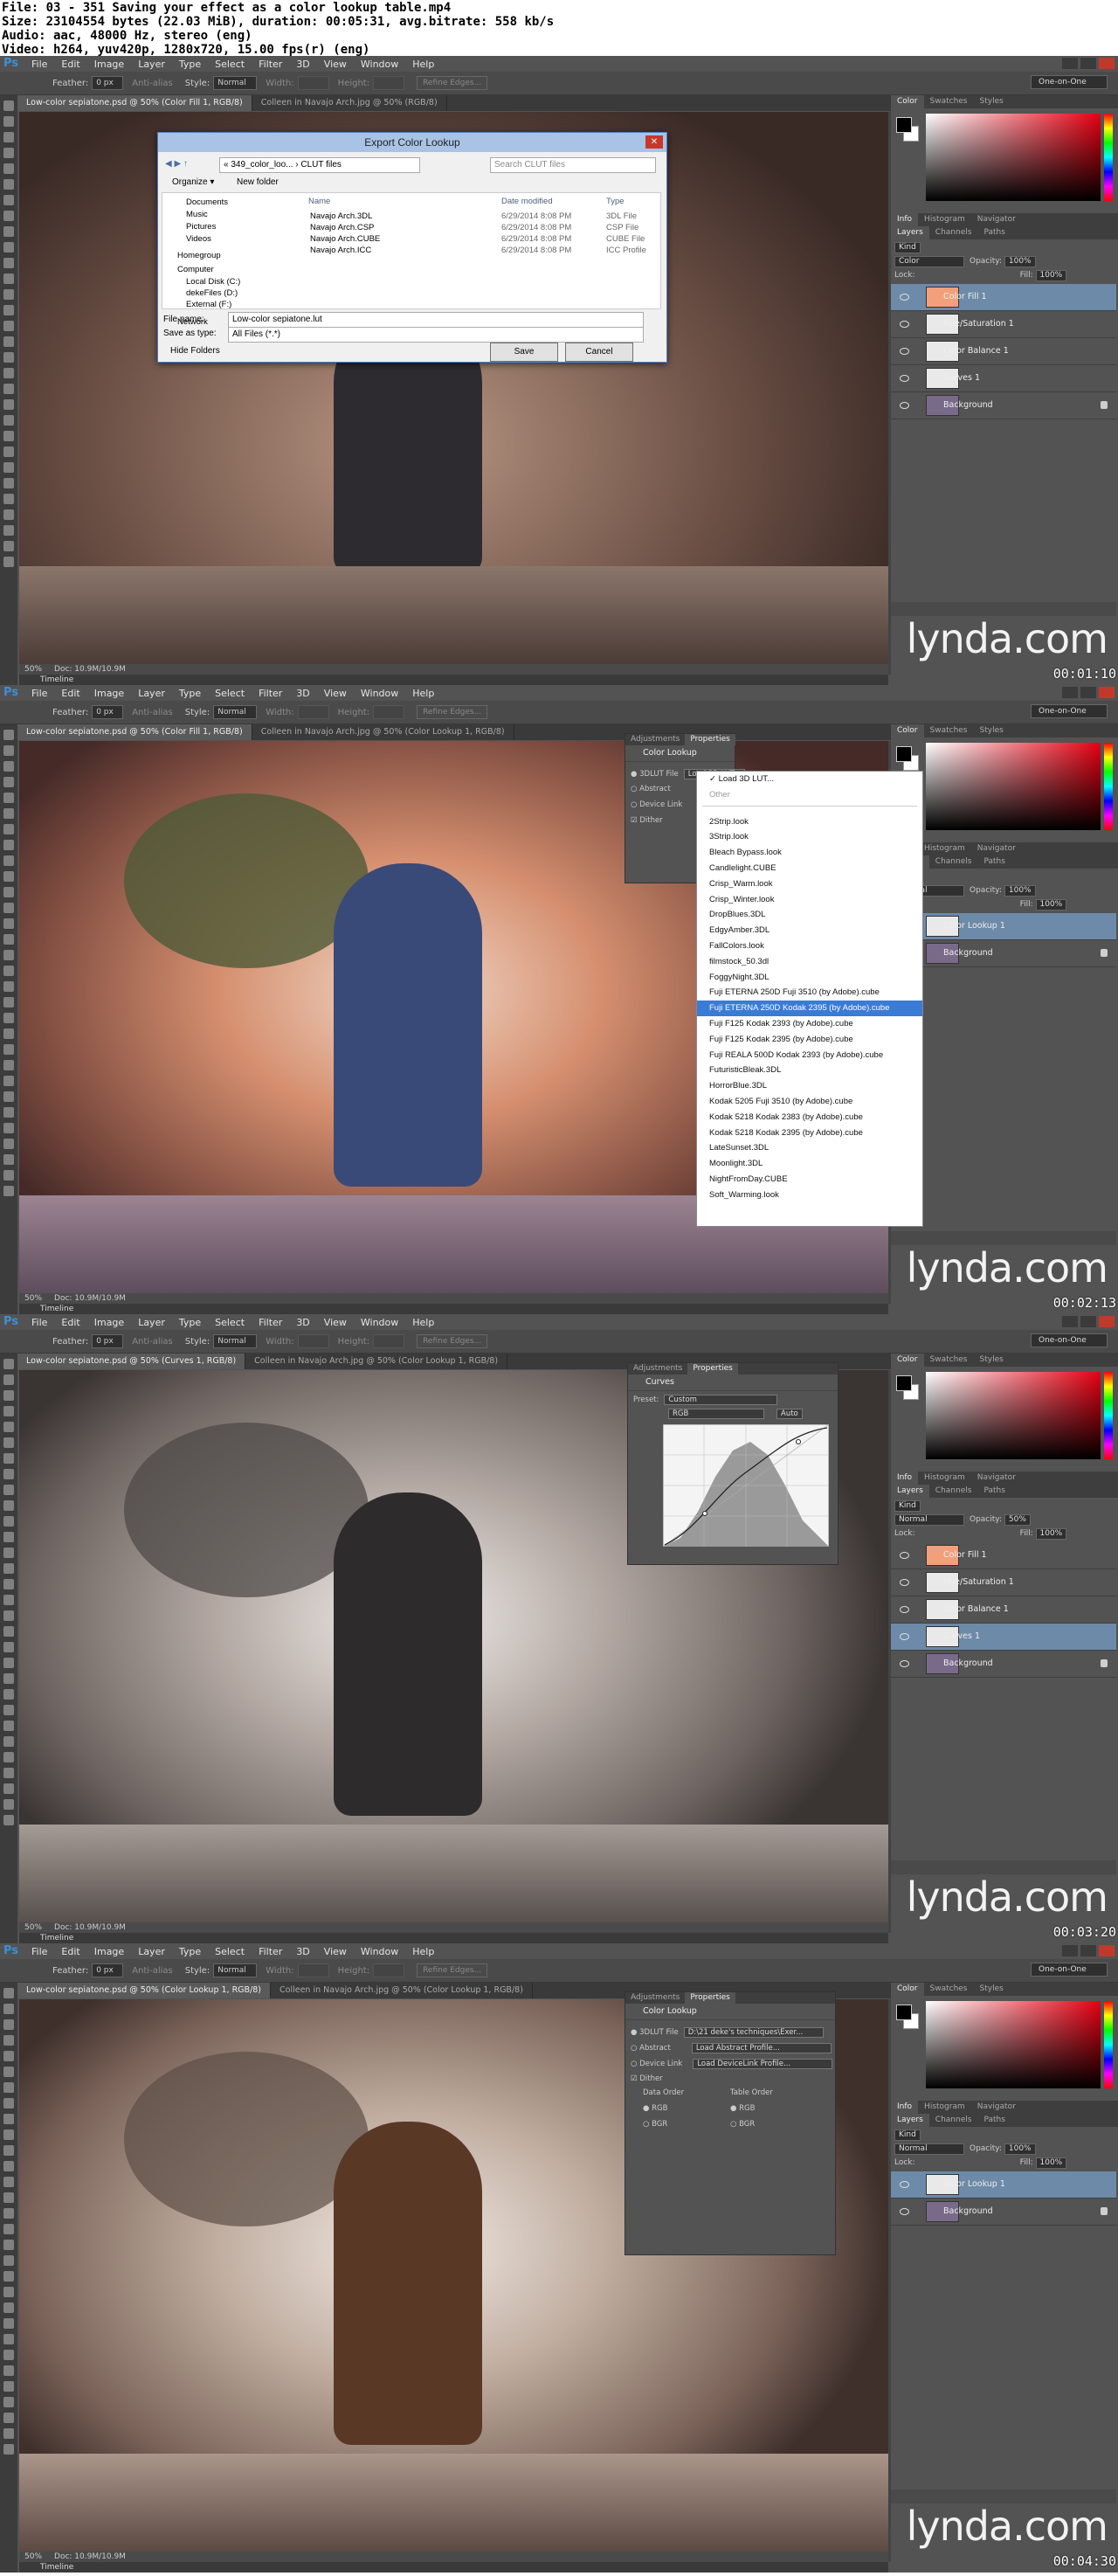 Image resolution: width=1118 pixels, height=2576 pixels. I want to click on menu-file: File, so click(39, 1322).